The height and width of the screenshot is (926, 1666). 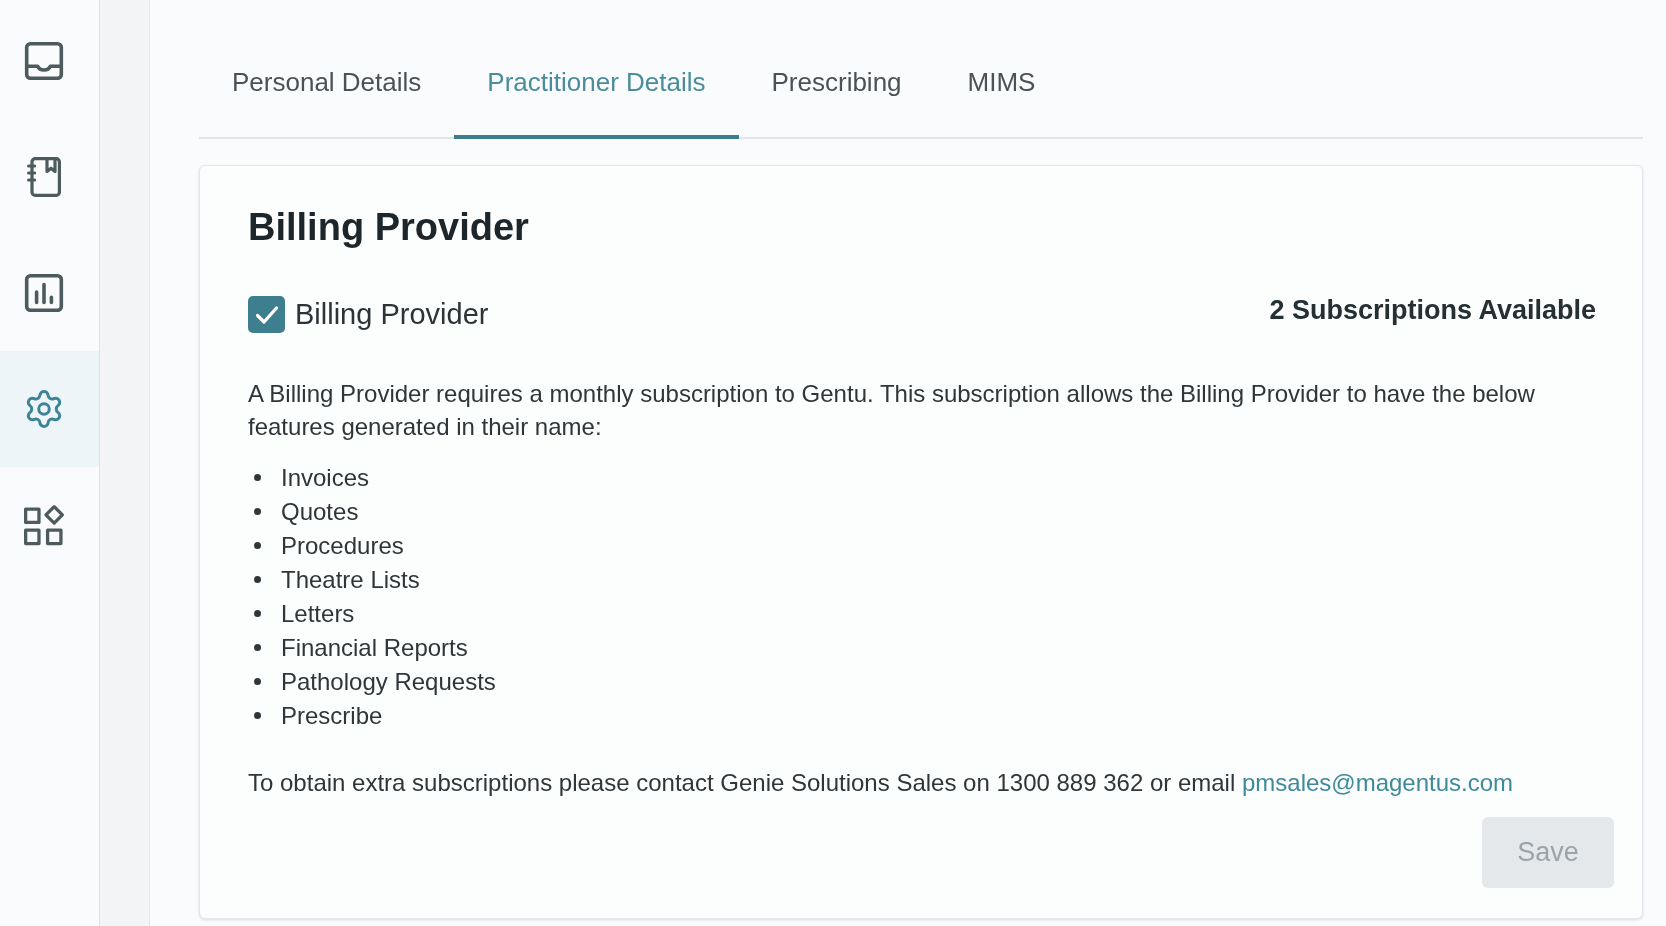 I want to click on subscriptions-count: 2 Subscriptions Available, so click(x=1432, y=310).